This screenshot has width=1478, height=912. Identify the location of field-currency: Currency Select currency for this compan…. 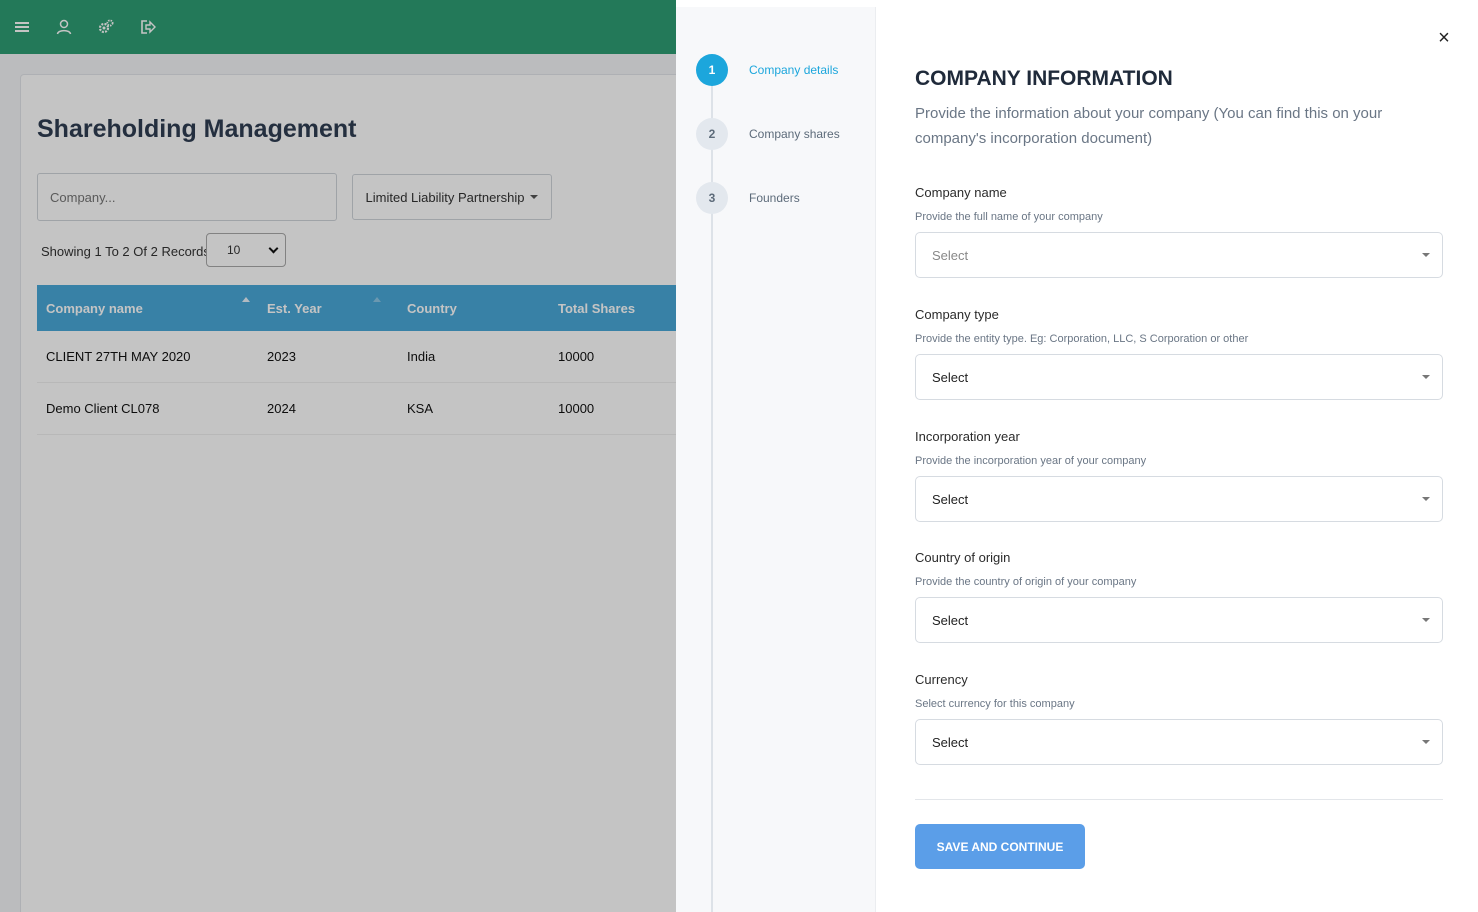
(1179, 718).